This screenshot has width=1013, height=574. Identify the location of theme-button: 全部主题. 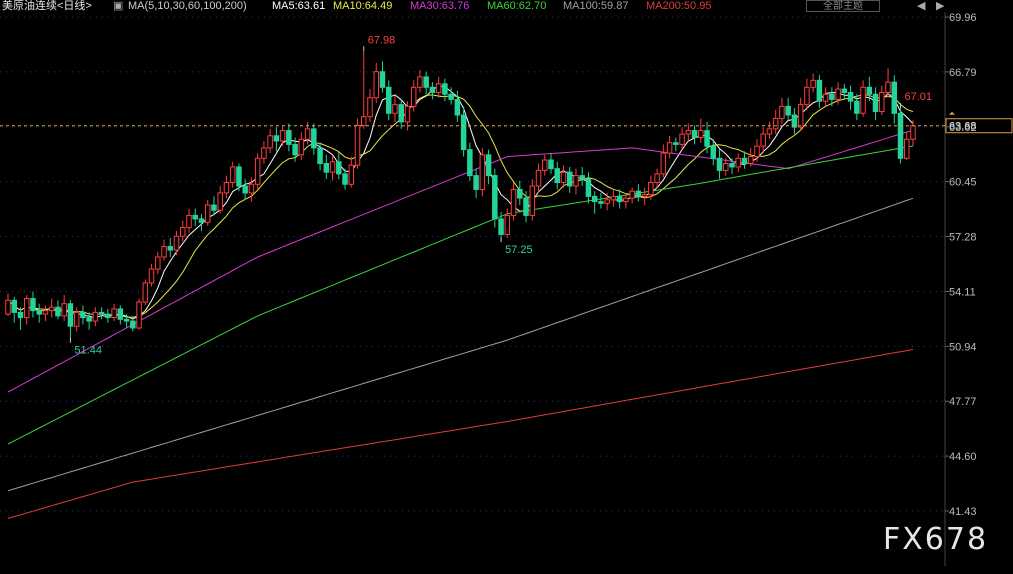
(843, 6).